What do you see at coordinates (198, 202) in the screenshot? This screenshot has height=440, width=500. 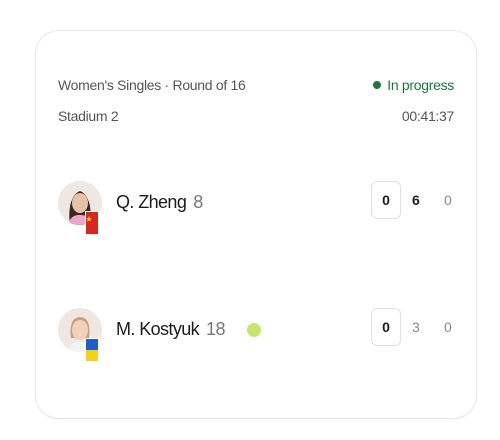 I see `player-seed: 8` at bounding box center [198, 202].